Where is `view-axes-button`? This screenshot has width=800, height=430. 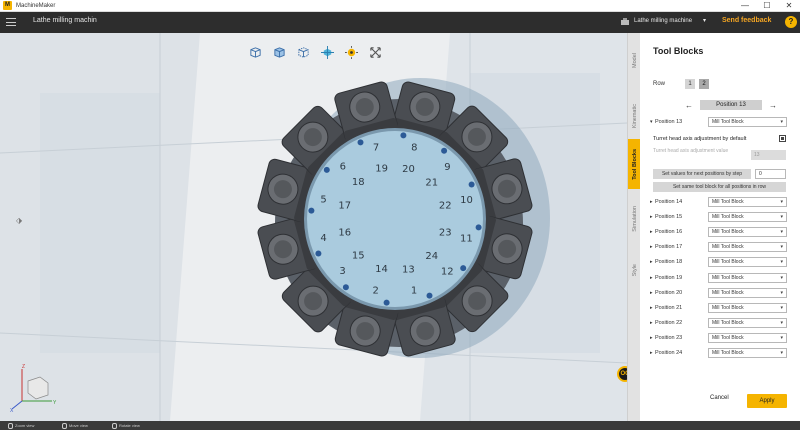
view-axes-button is located at coordinates (327, 52).